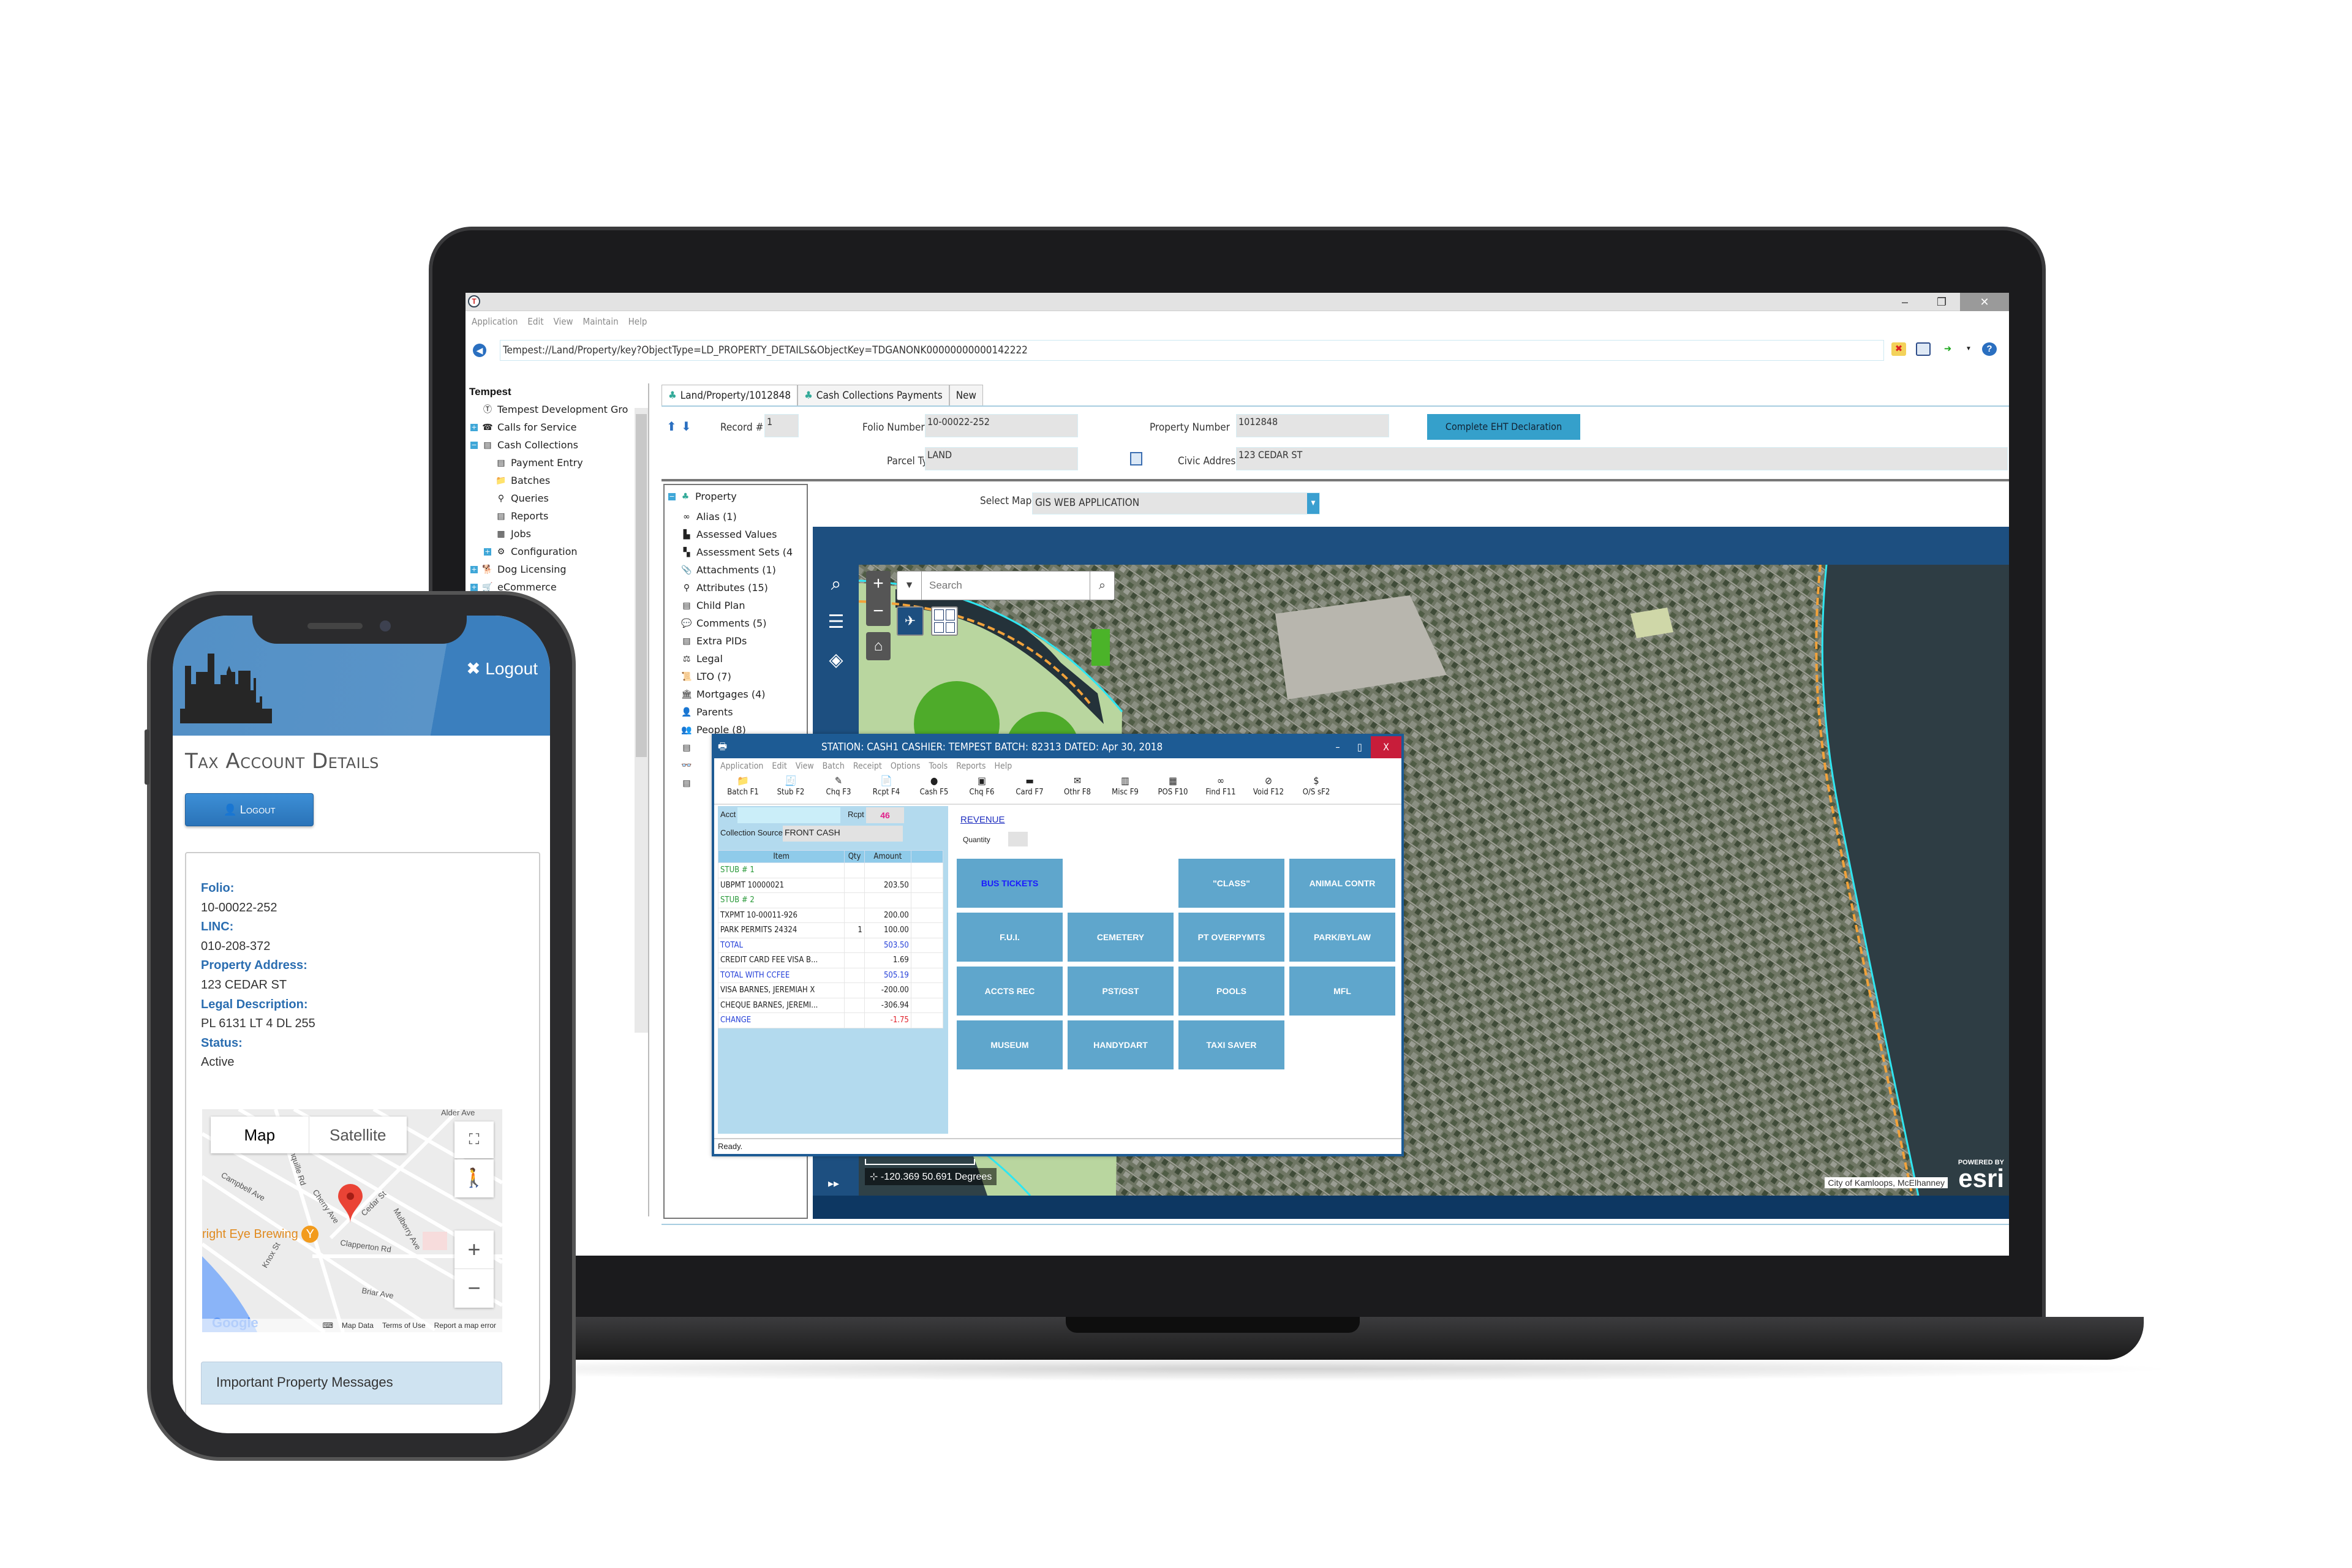 This screenshot has width=2352, height=1568. I want to click on tool-card-f7: ▬ Card F7, so click(1030, 789).